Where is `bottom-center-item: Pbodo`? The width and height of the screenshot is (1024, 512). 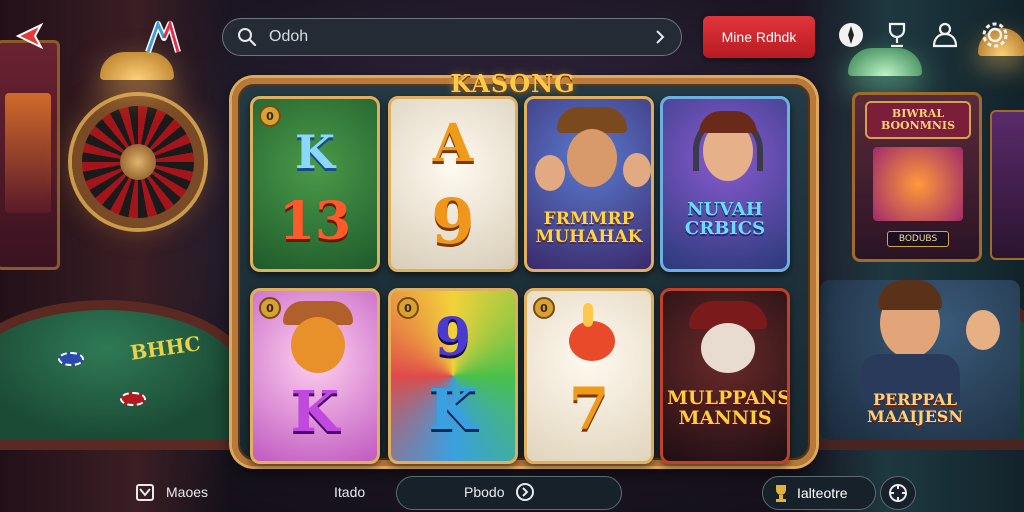
bottom-center-item: Pbodo is located at coordinates (500, 492).